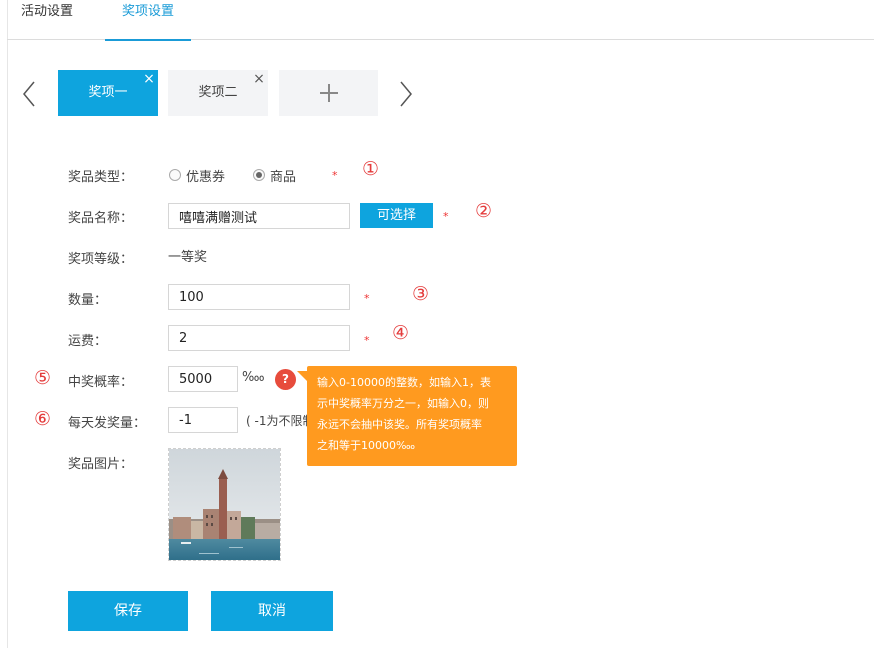  What do you see at coordinates (101, 464) in the screenshot?
I see `image-label: 奖品图片：` at bounding box center [101, 464].